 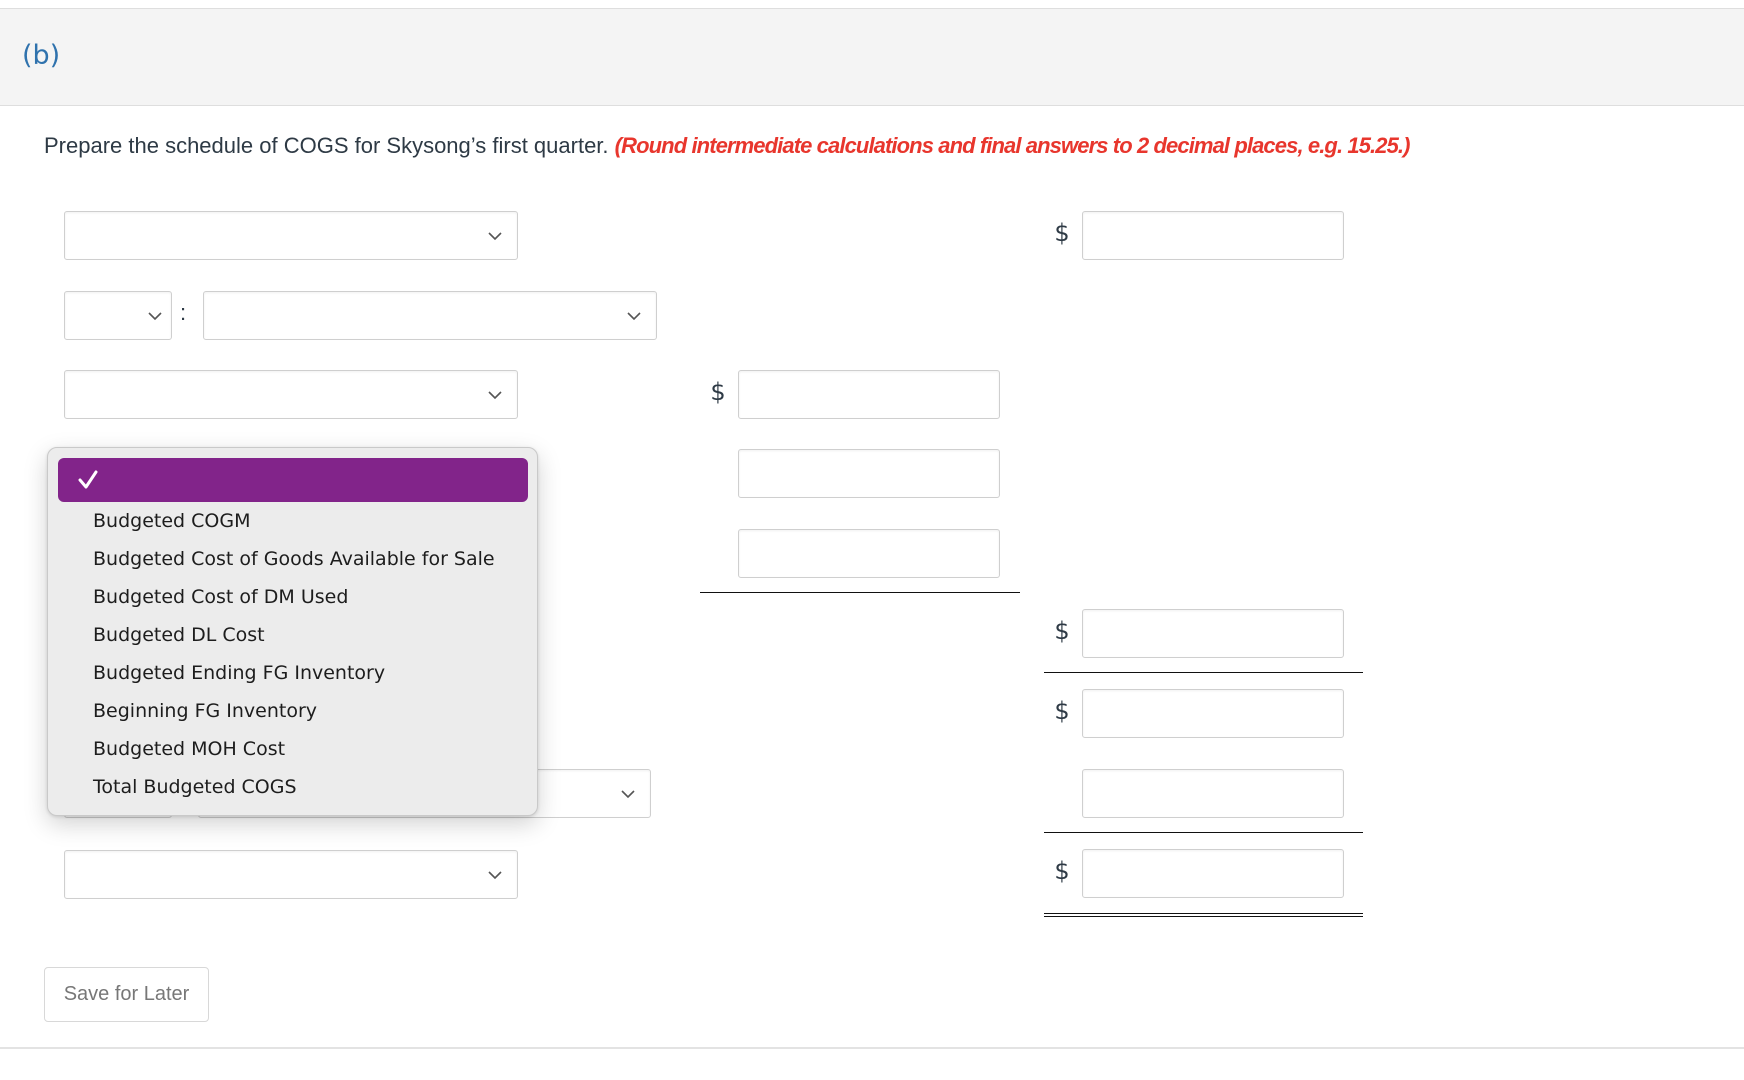 What do you see at coordinates (1213, 633) in the screenshot?
I see `row6-right-input` at bounding box center [1213, 633].